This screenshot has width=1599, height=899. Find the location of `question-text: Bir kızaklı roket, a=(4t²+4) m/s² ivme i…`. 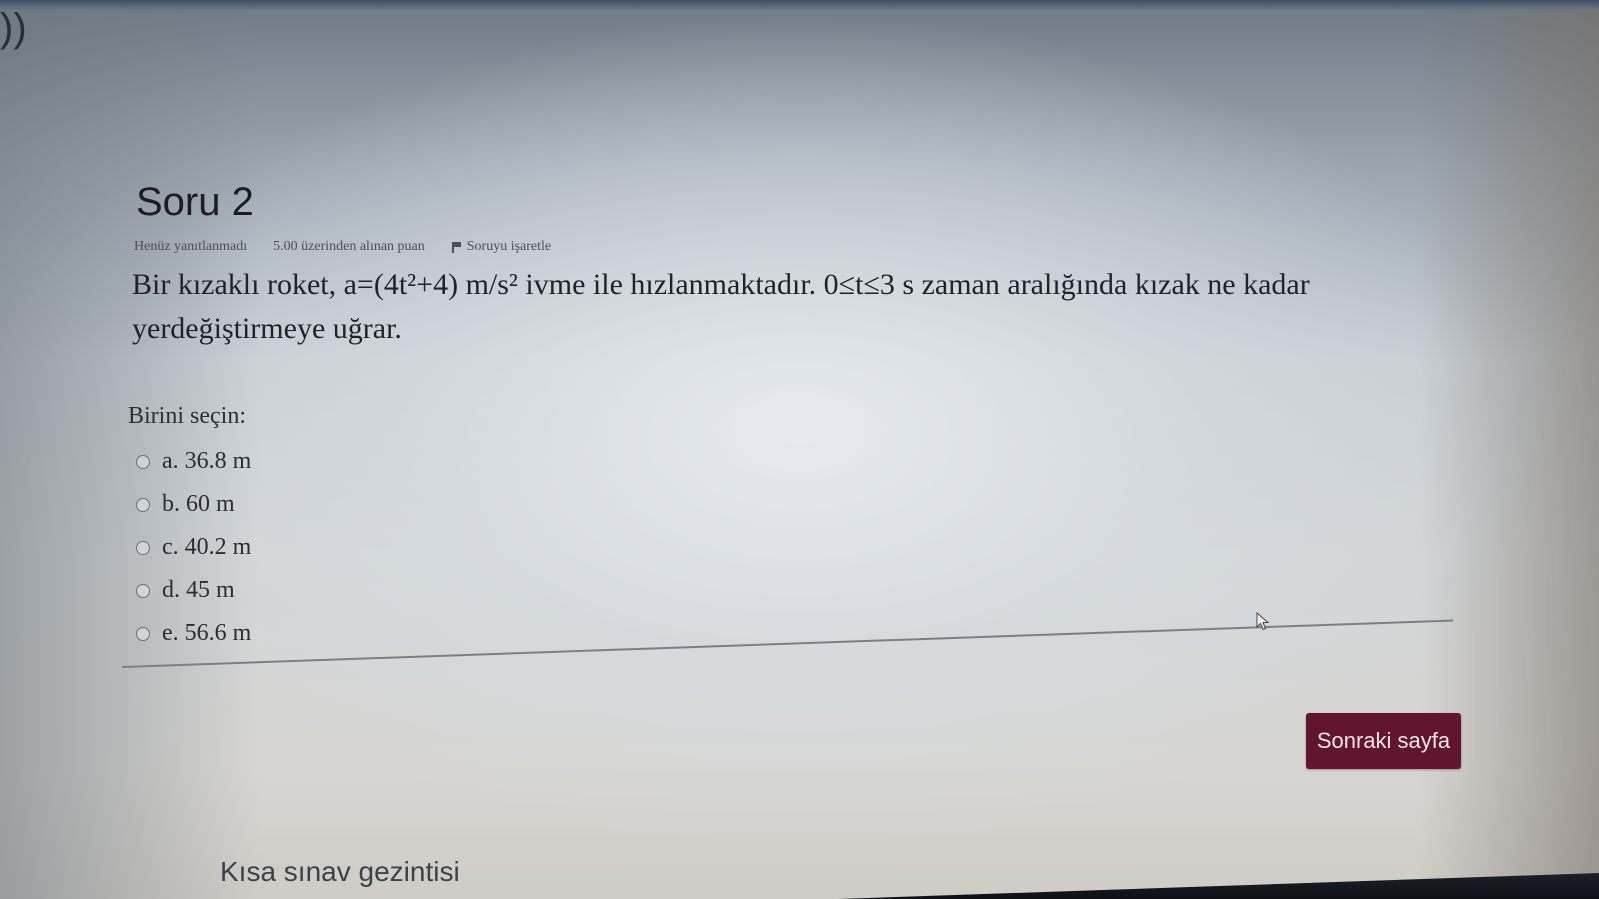

question-text: Bir kızaklı roket, a=(4t²+4) m/s² ivme i… is located at coordinates (721, 306).